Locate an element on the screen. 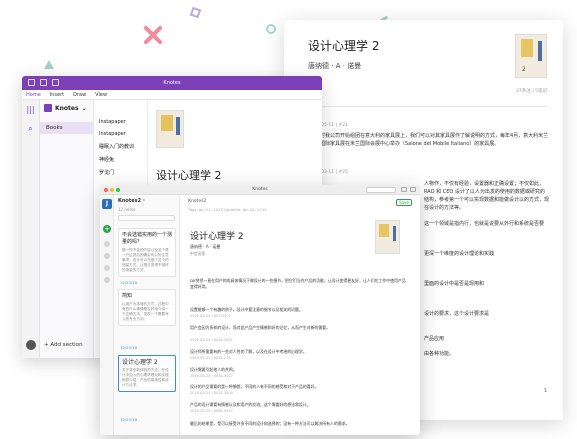  highlight-text: 用户会因为多样的设计，而对此产品产生情感和好的记忆，从而产生对新的需要。 is located at coordinates (260, 327).